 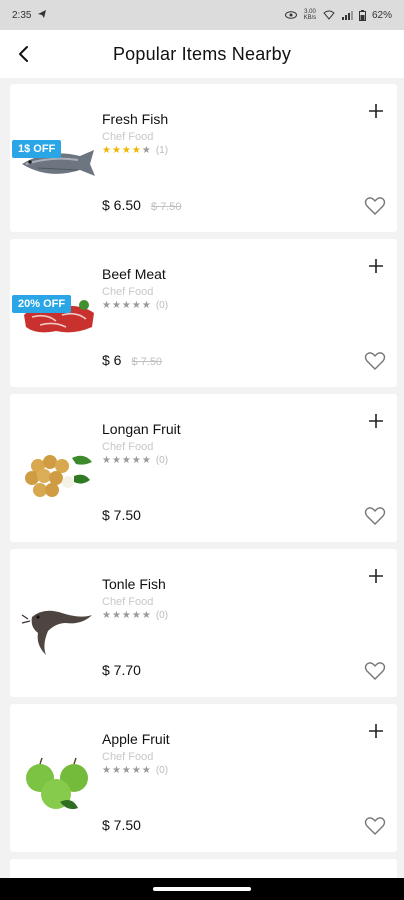 I want to click on battery-icon, so click(x=362, y=15).